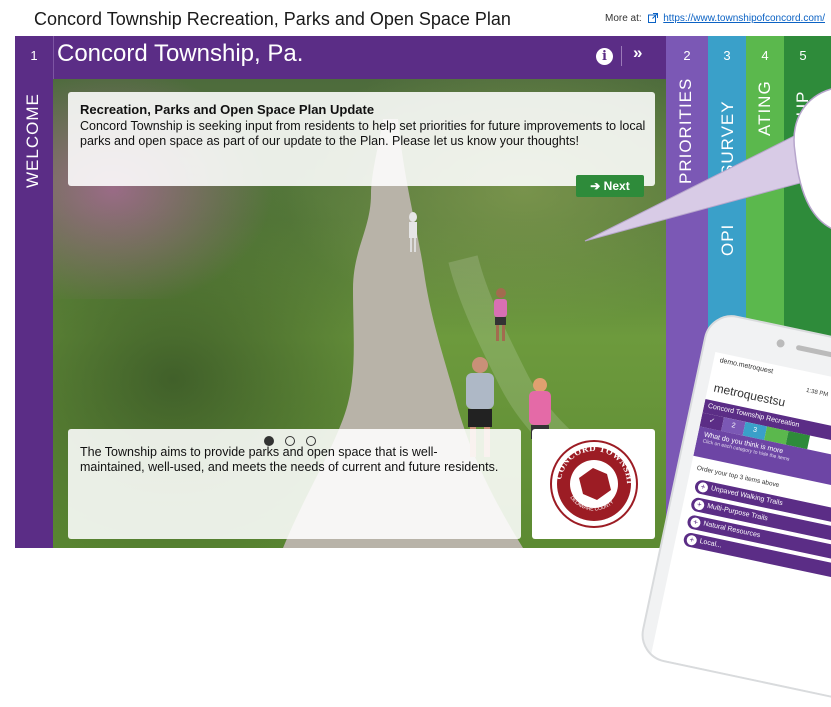  Describe the element at coordinates (637, 53) in the screenshot. I see `collapse-arrows-icon: »` at that location.